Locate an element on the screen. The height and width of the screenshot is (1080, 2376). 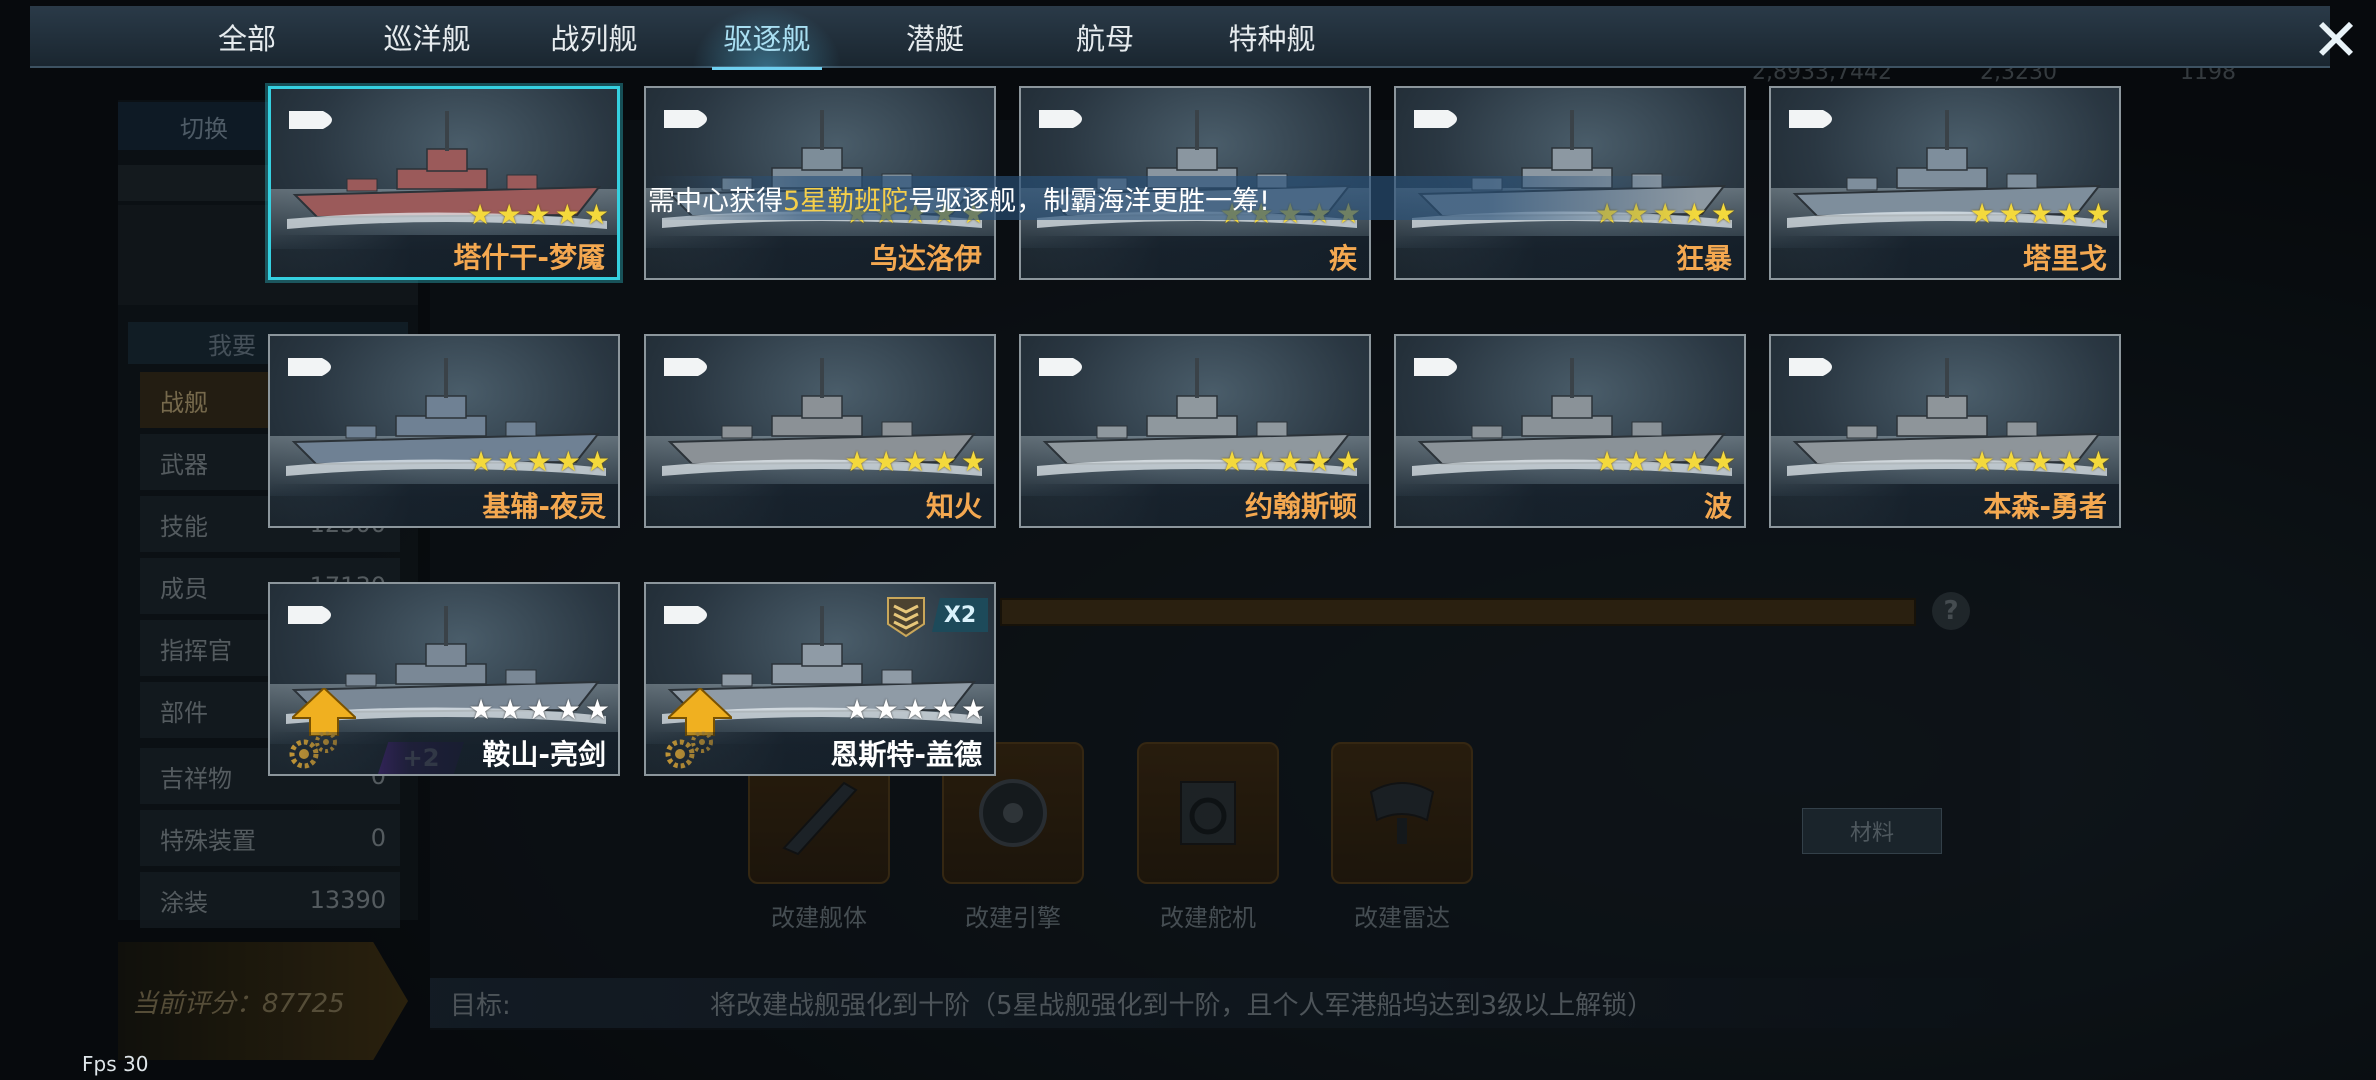
tab-cruiser: 巡洋舰 is located at coordinates (427, 37).